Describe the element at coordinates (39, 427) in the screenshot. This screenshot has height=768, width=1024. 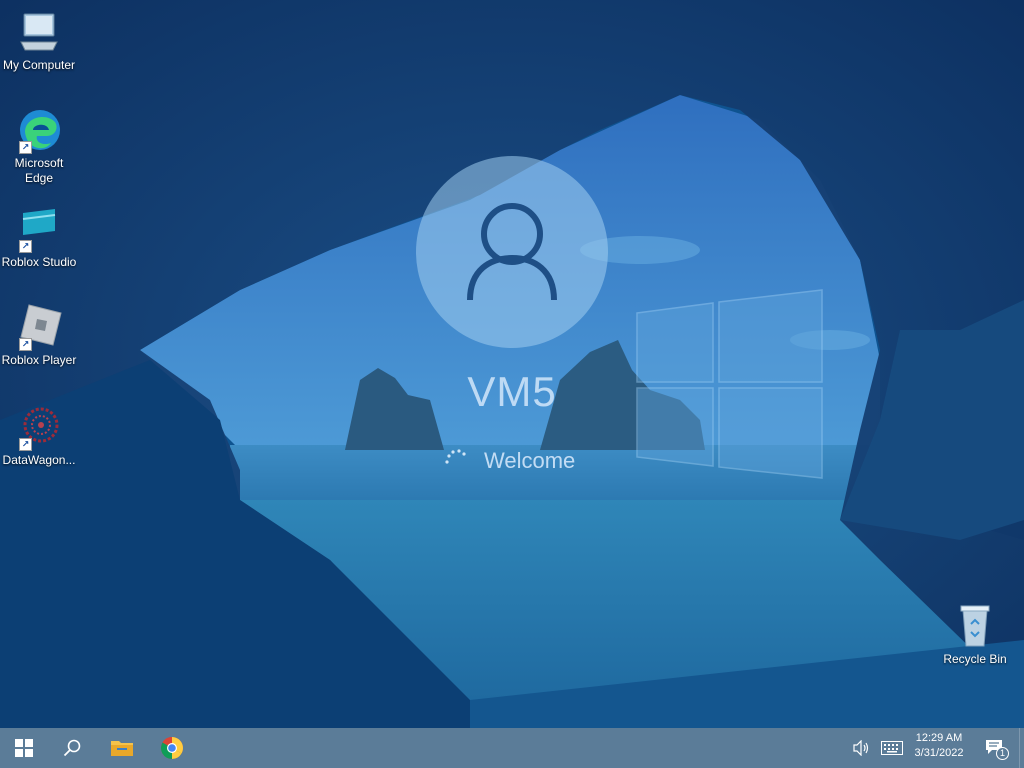
I see `datawagon-icon: ↗` at that location.